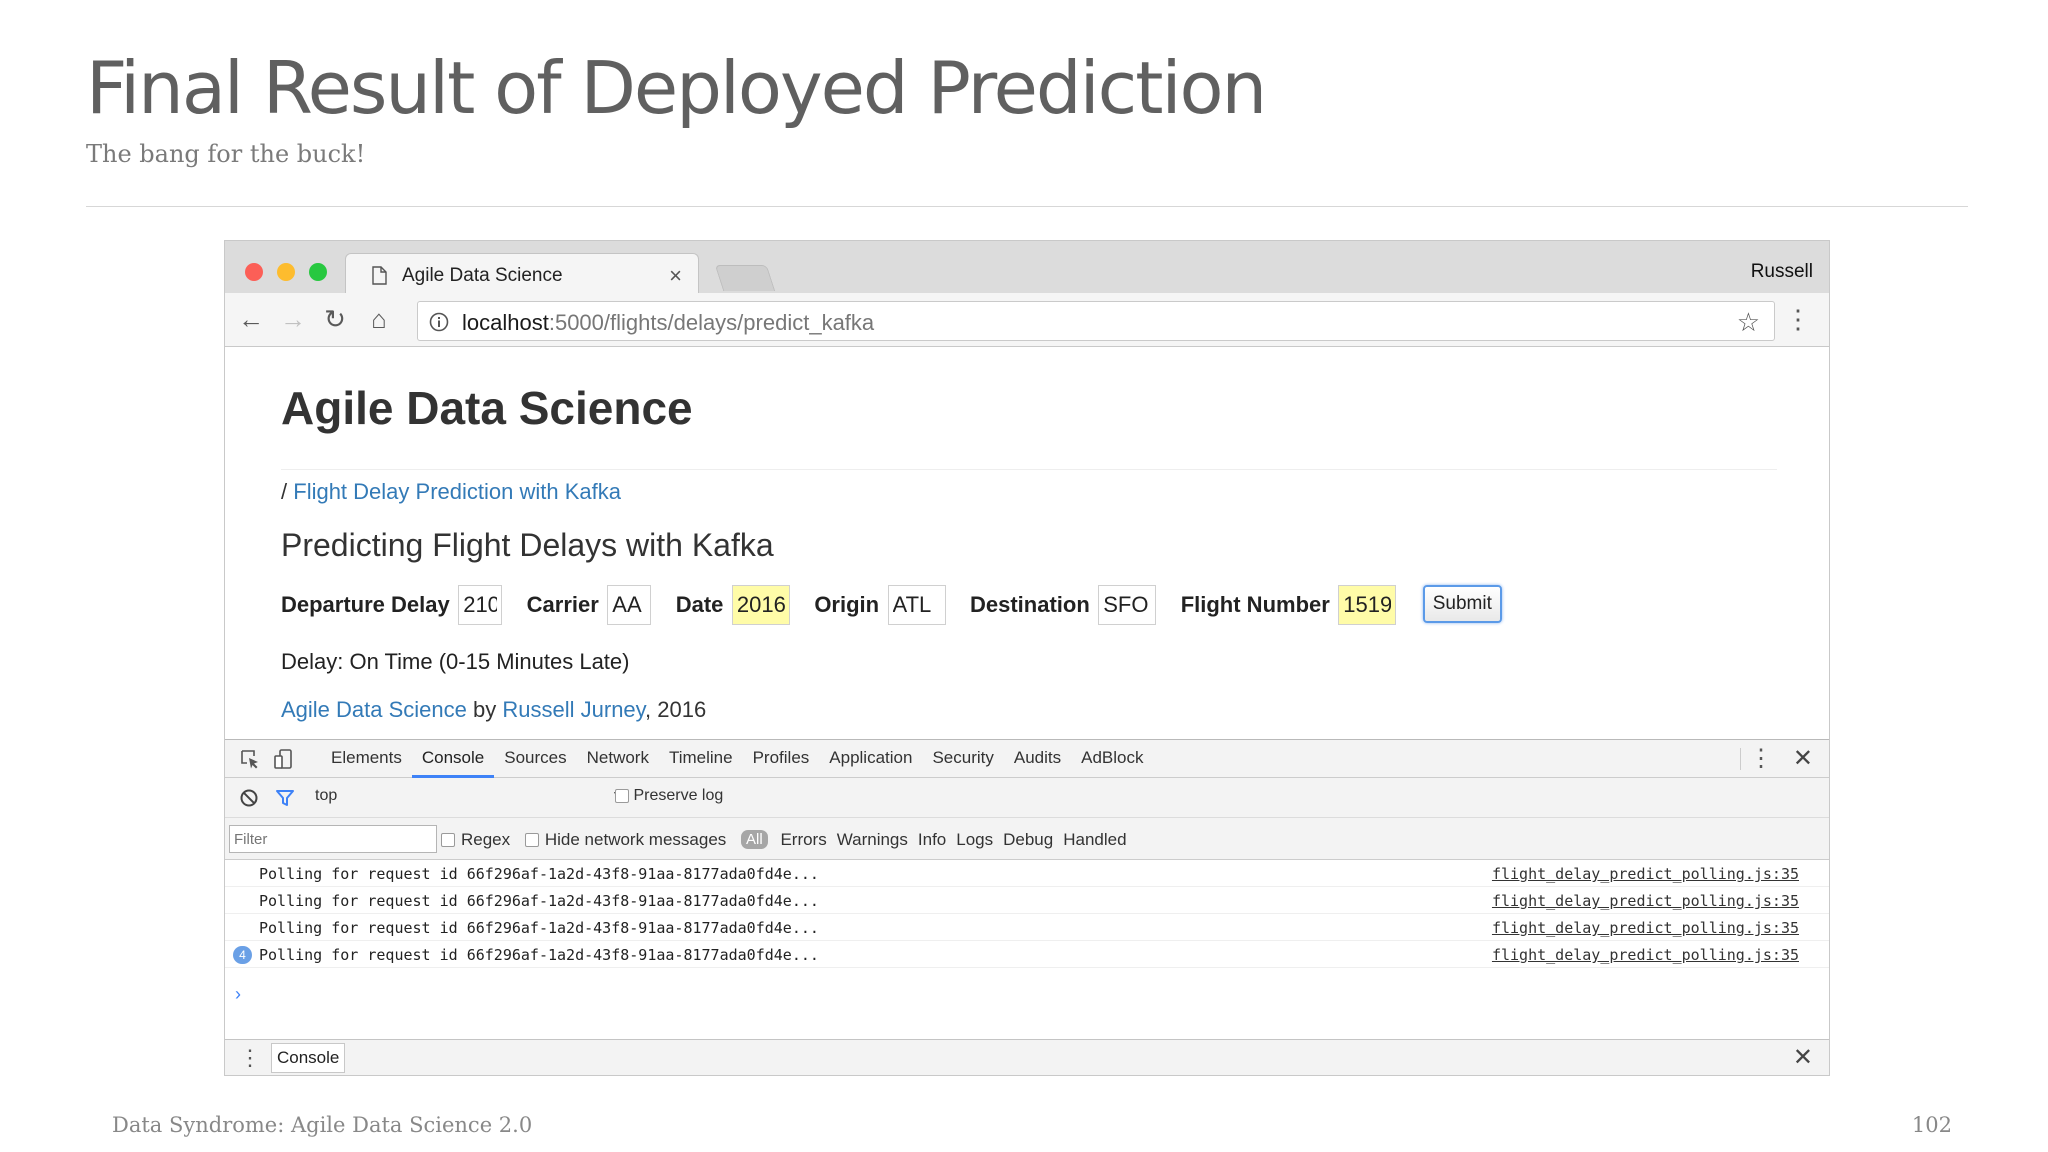  What do you see at coordinates (439, 322) in the screenshot?
I see `info-icon` at bounding box center [439, 322].